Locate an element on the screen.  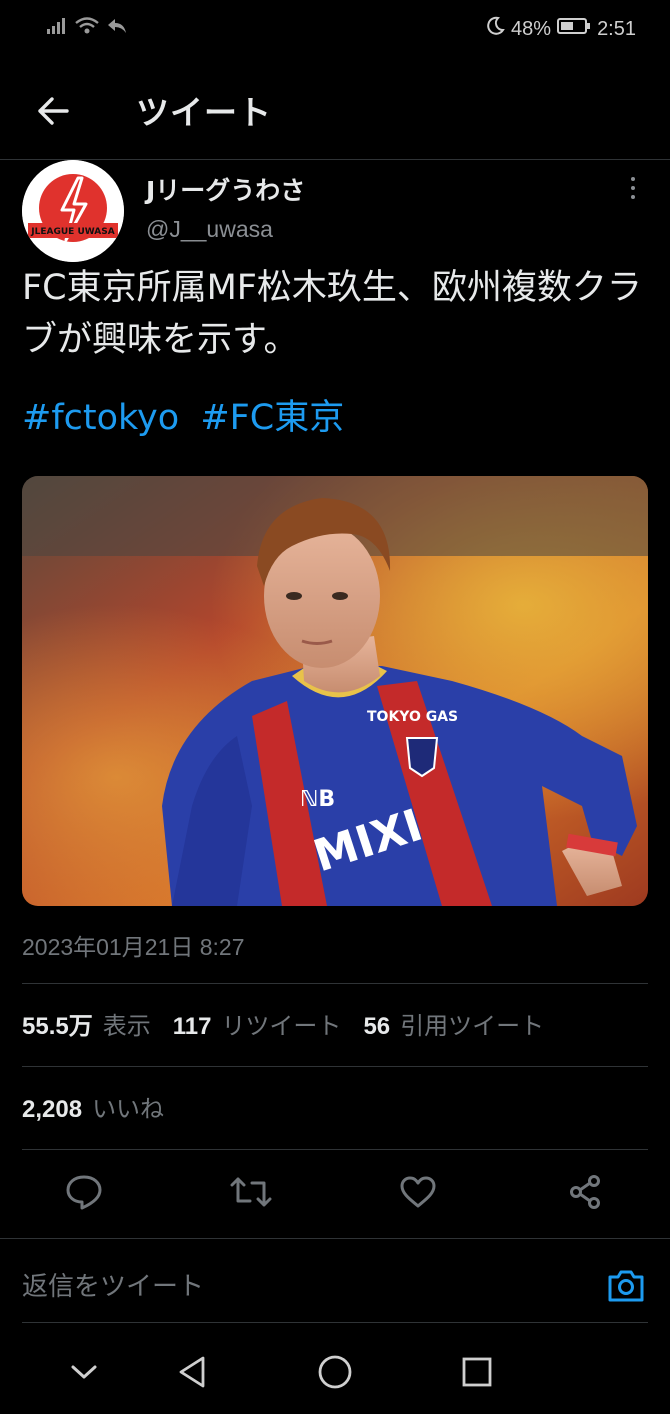
share-icon is located at coordinates (585, 1192).